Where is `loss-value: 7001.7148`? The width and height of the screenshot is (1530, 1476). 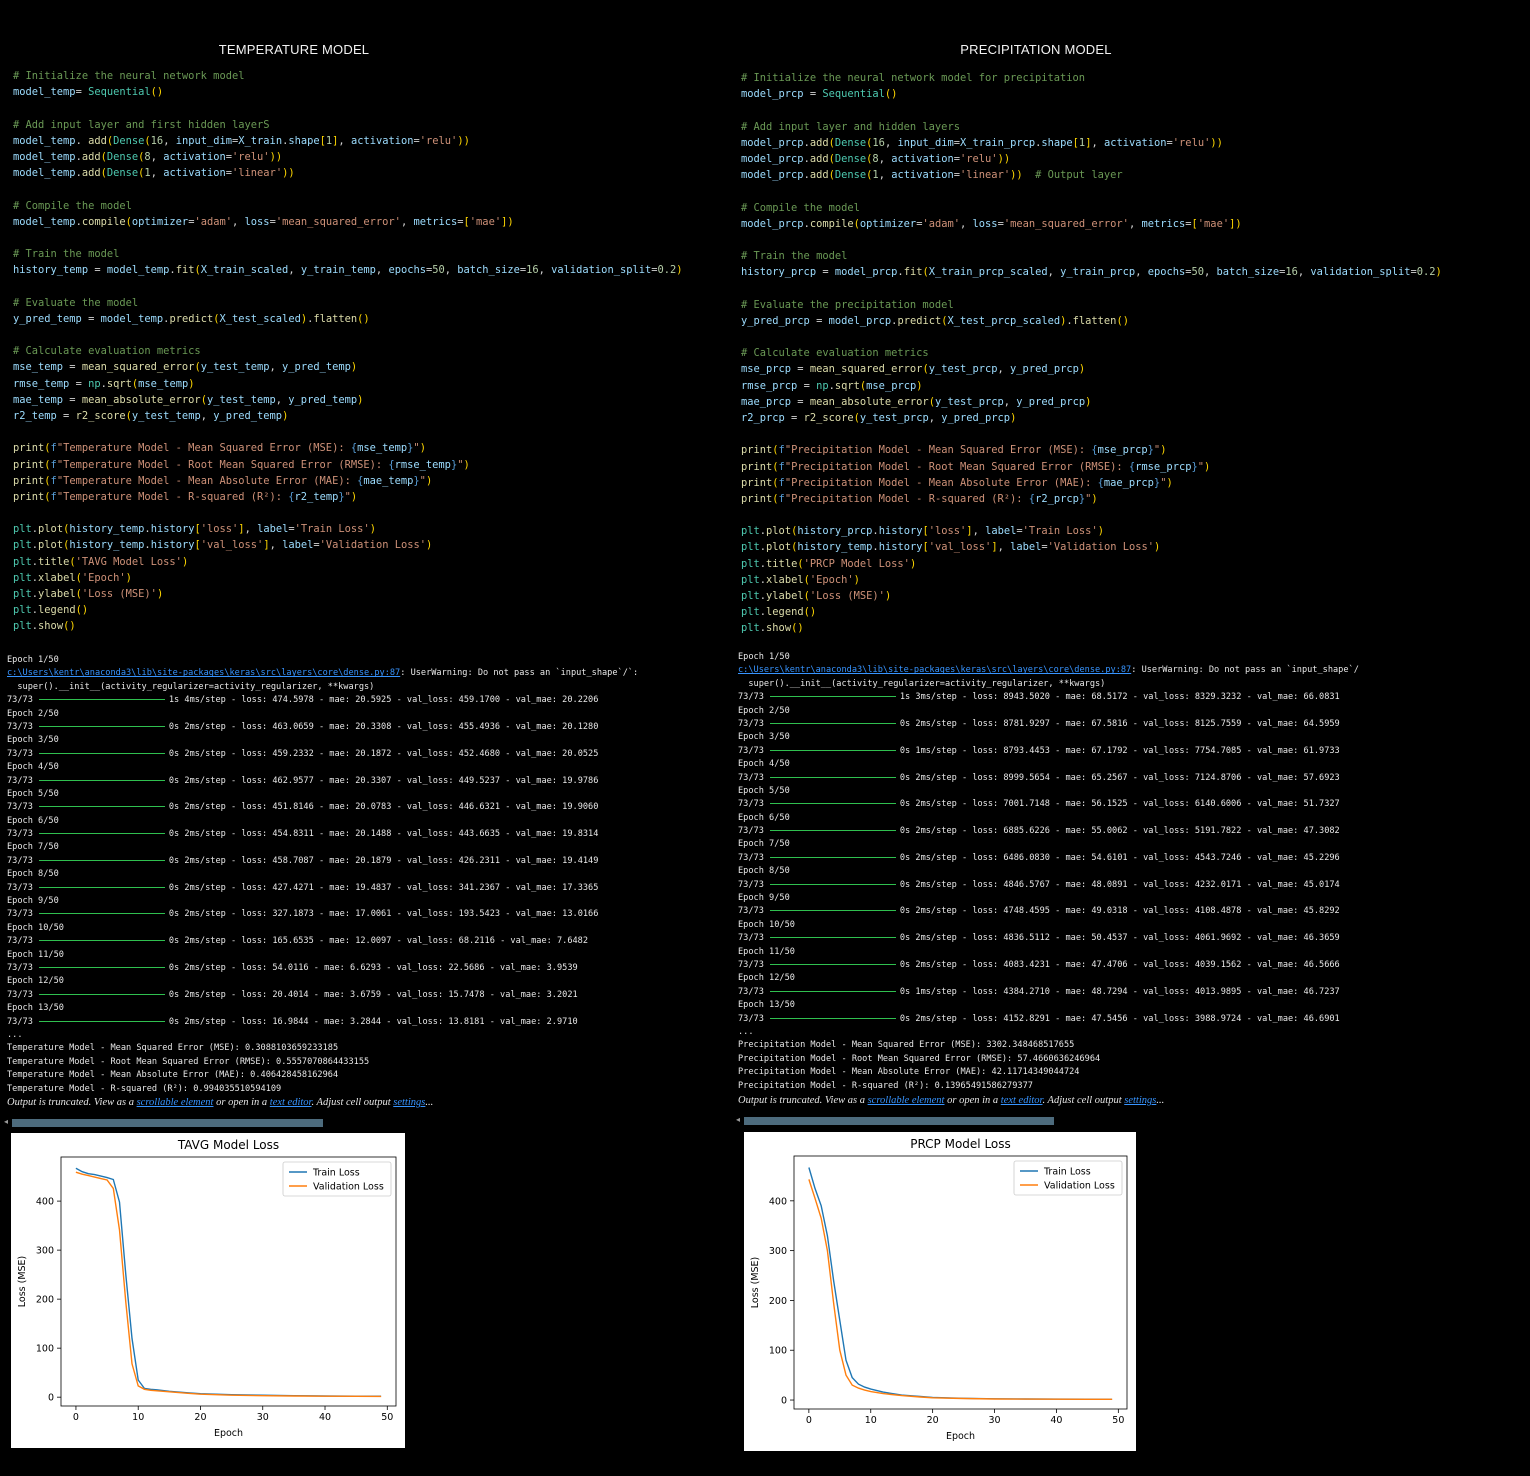 loss-value: 7001.7148 is located at coordinates (1026, 804).